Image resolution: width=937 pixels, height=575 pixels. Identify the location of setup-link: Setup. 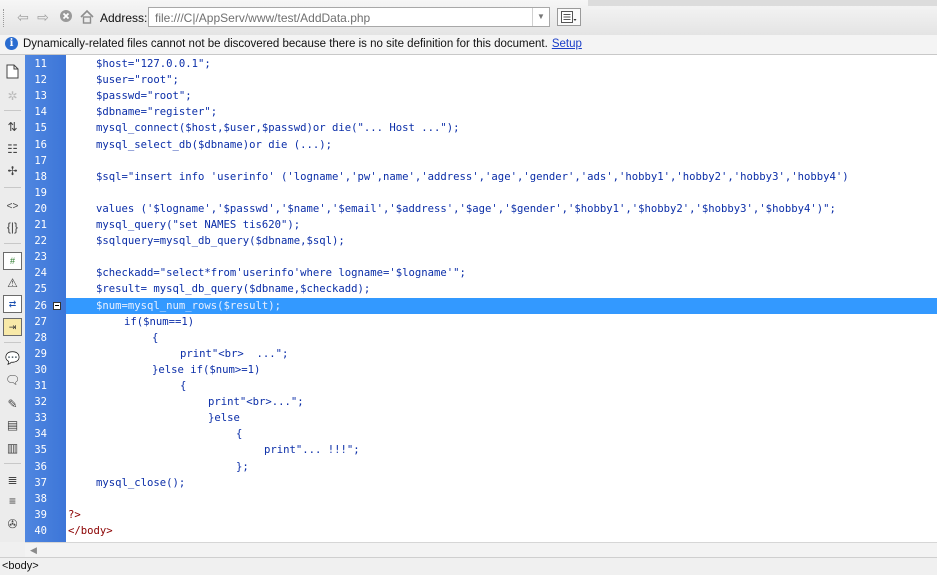
(567, 44).